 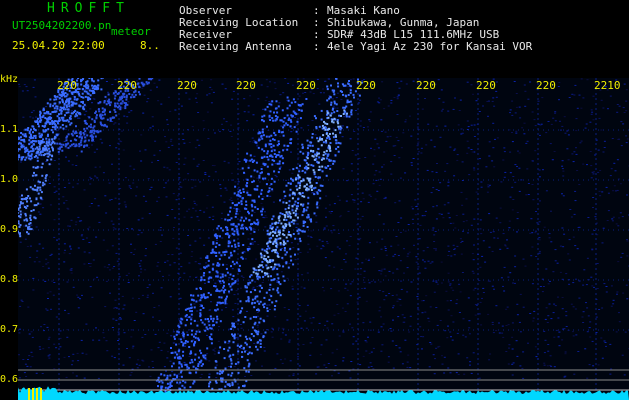 What do you see at coordinates (323, 393) in the screenshot?
I see `signal-strength-trace` at bounding box center [323, 393].